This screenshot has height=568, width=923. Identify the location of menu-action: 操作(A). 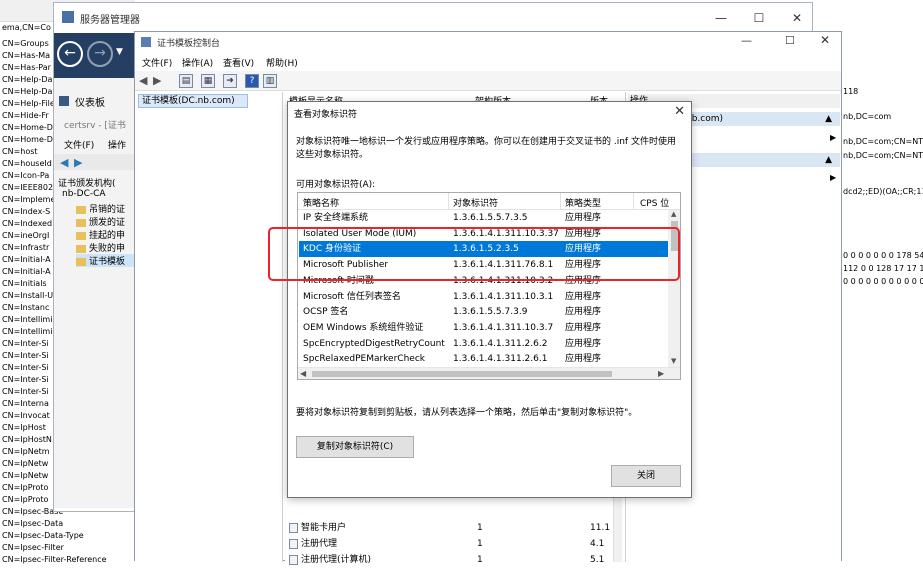
(197, 62).